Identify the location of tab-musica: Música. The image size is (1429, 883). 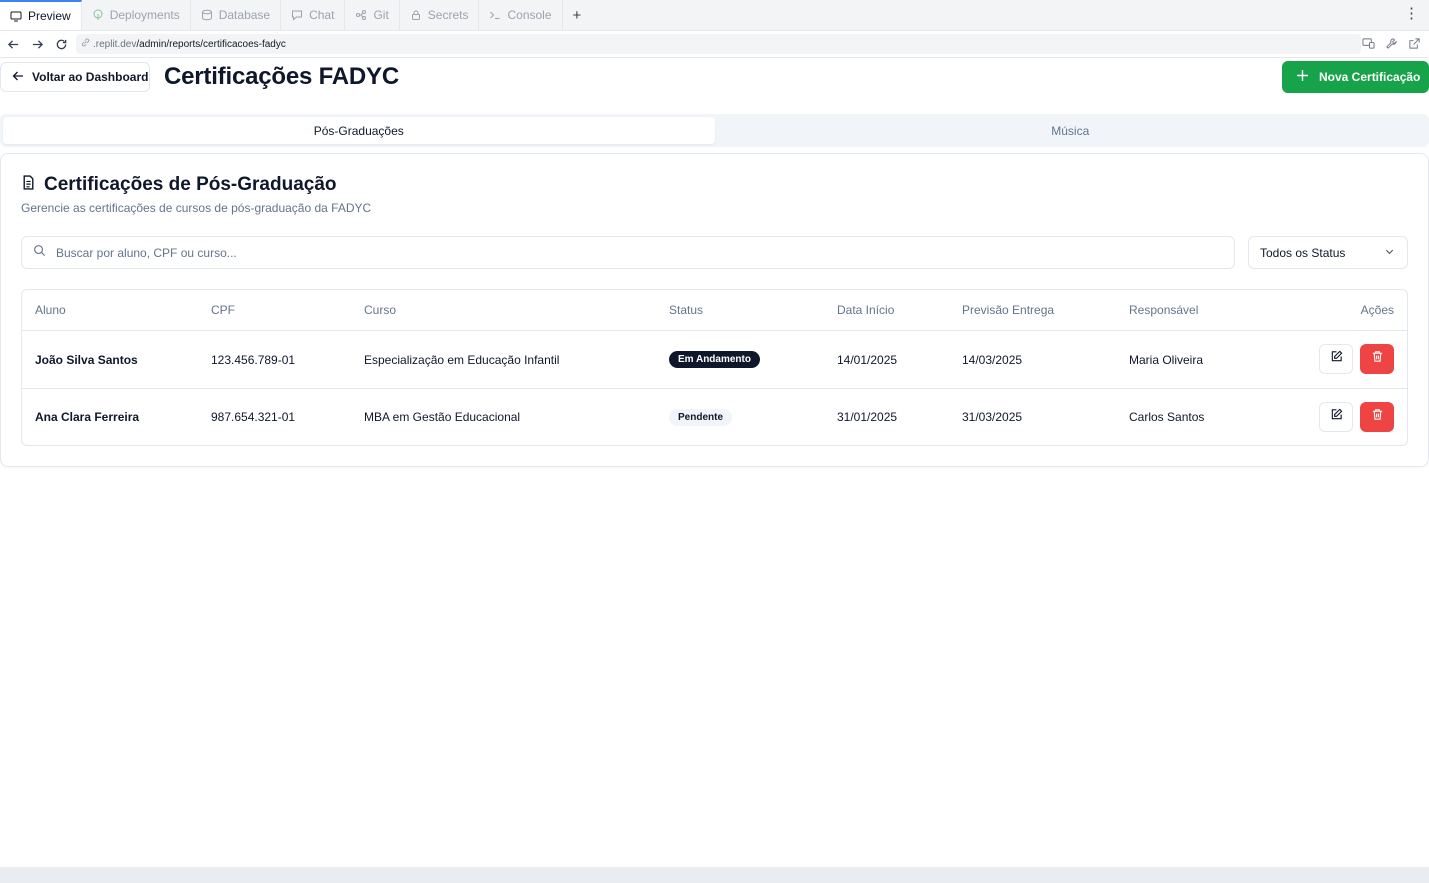
(1071, 130).